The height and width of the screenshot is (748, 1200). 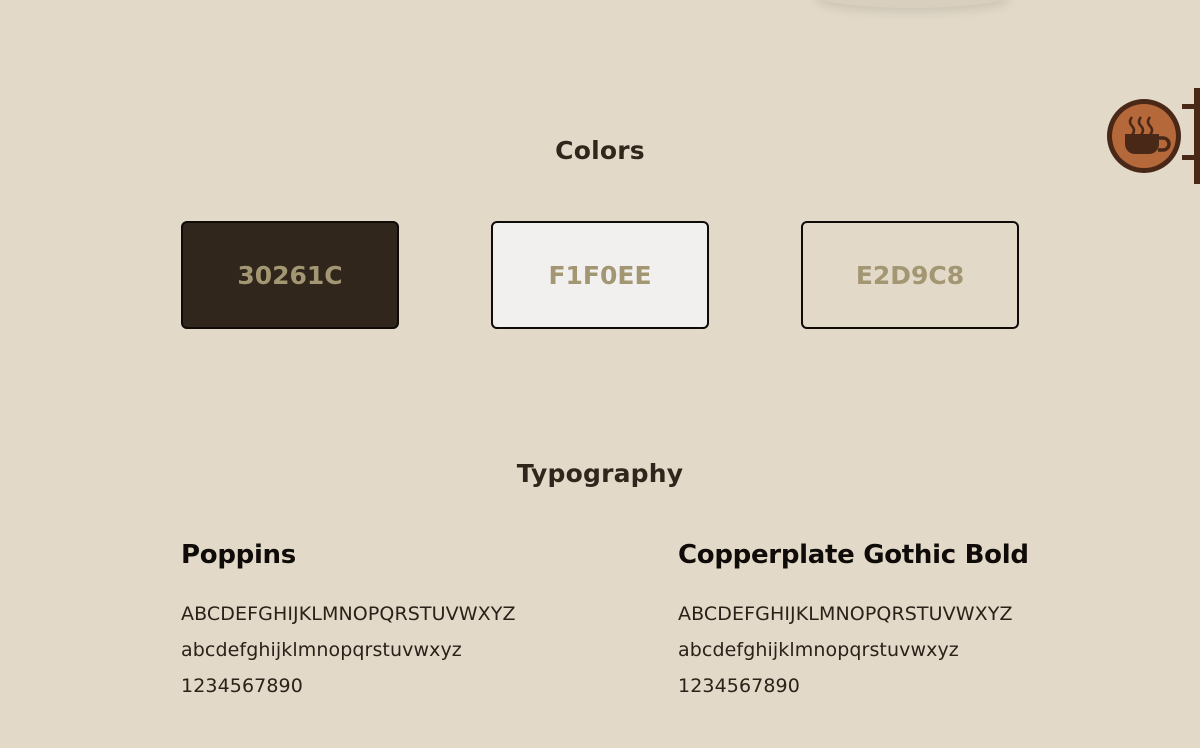 I want to click on font-name: Poppins, so click(x=238, y=555).